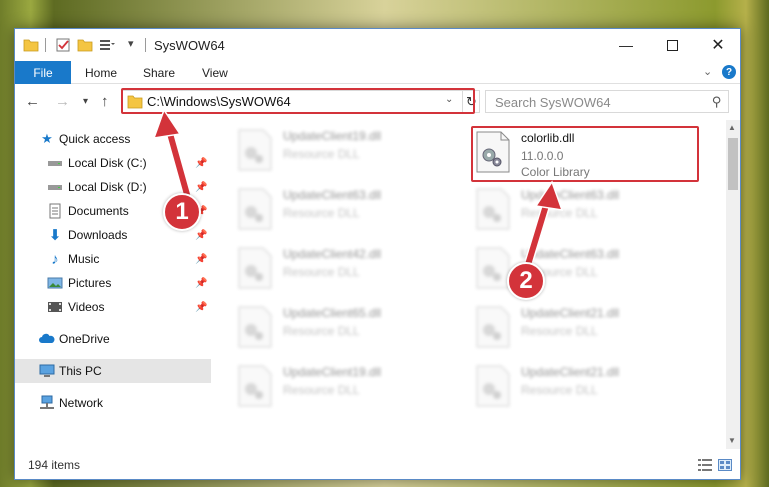 The width and height of the screenshot is (769, 487). What do you see at coordinates (733, 164) in the screenshot?
I see `scroll-thumb` at bounding box center [733, 164].